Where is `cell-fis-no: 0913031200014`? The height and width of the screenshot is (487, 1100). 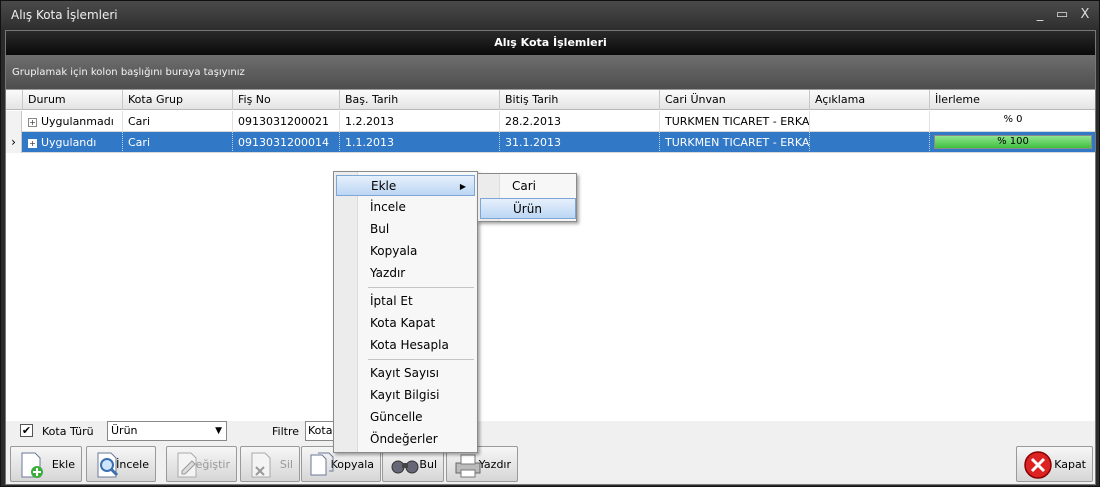
cell-fis-no: 0913031200014 is located at coordinates (286, 142).